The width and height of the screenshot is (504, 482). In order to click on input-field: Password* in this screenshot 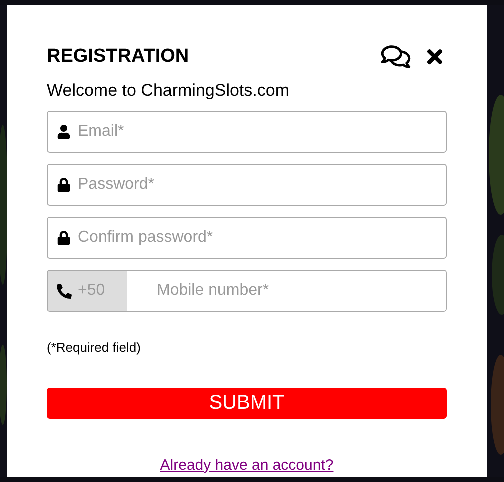, I will do `click(247, 185)`.